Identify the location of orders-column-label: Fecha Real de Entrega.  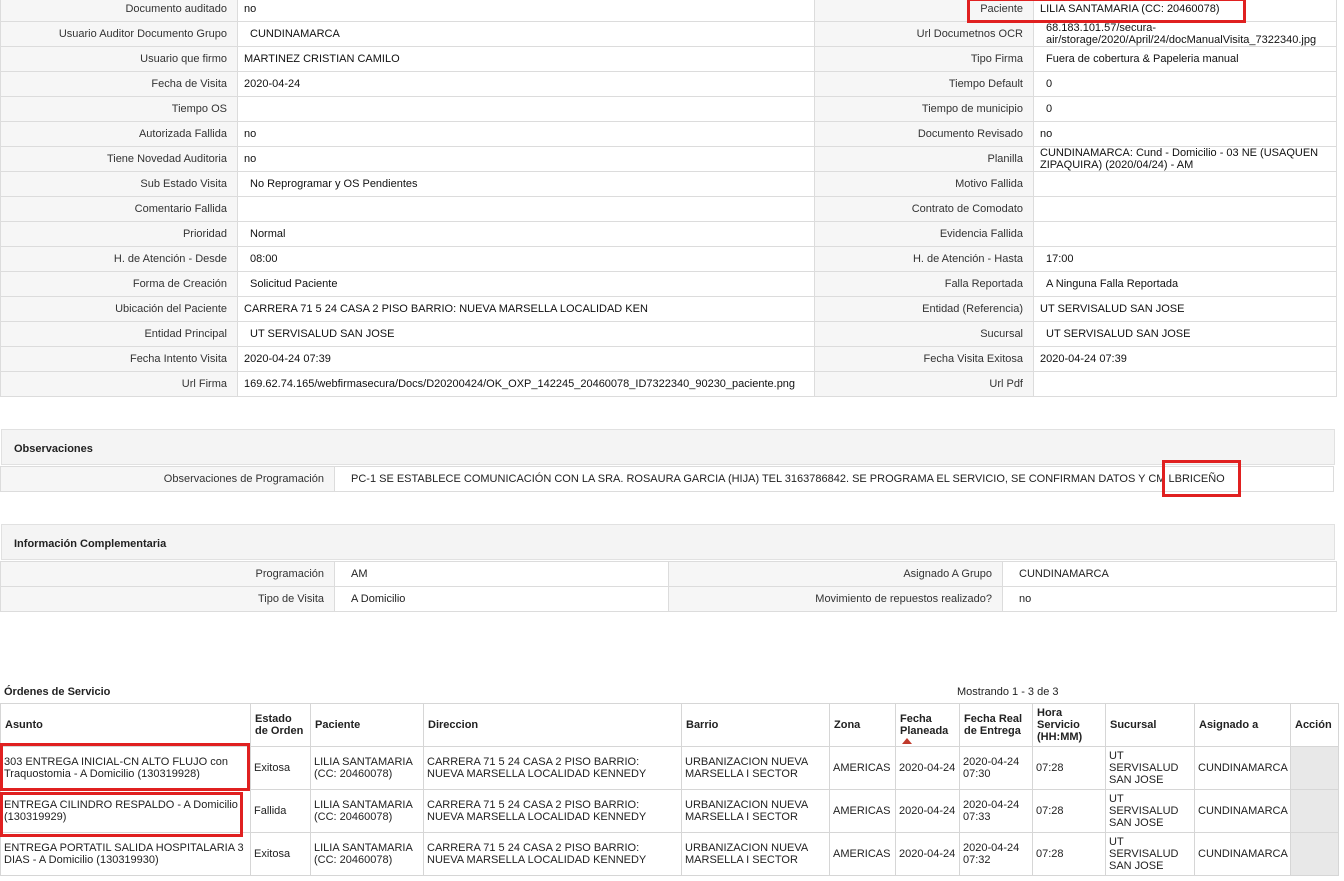
(993, 725).